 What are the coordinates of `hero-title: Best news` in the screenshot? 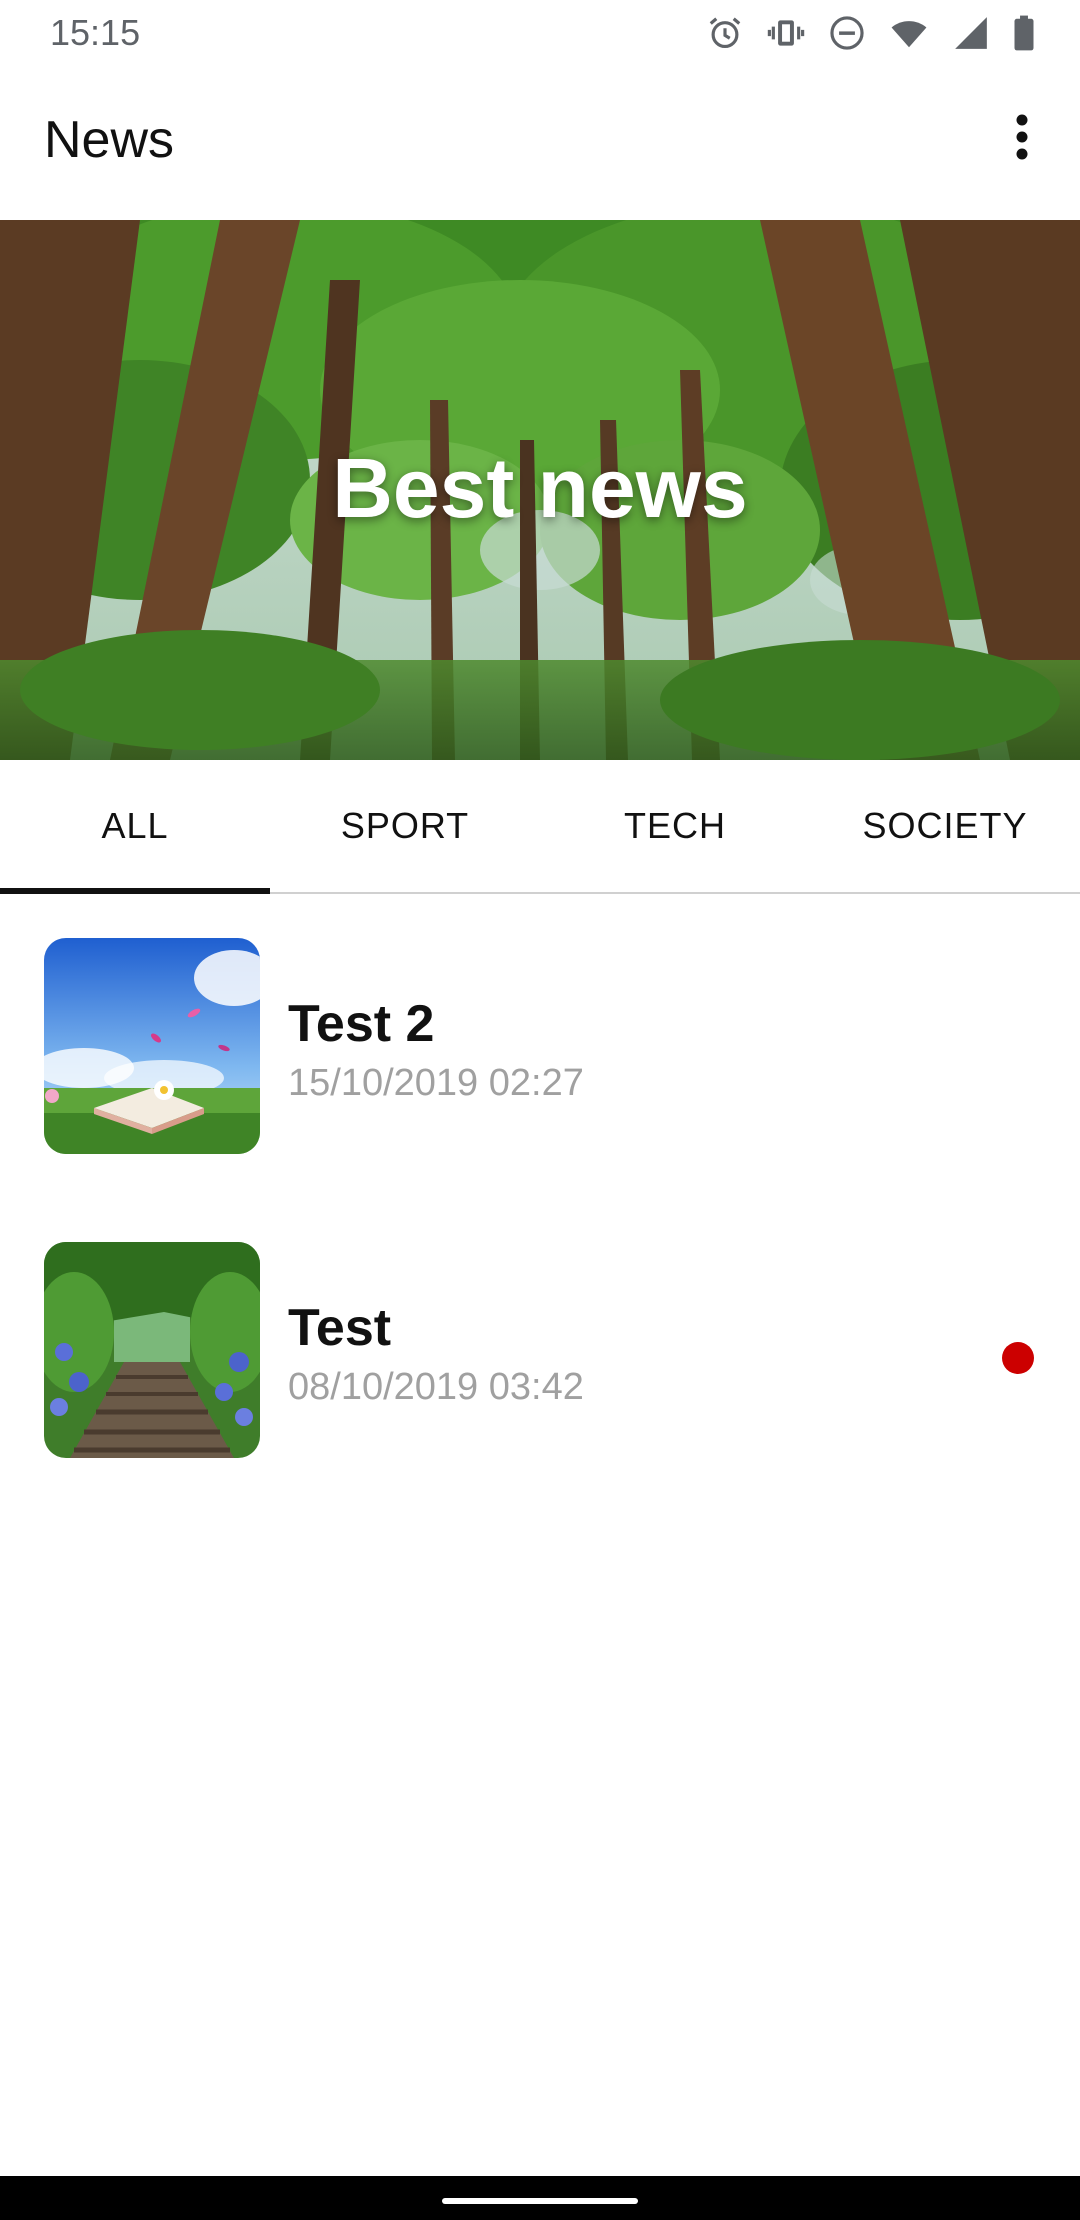 It's located at (540, 488).